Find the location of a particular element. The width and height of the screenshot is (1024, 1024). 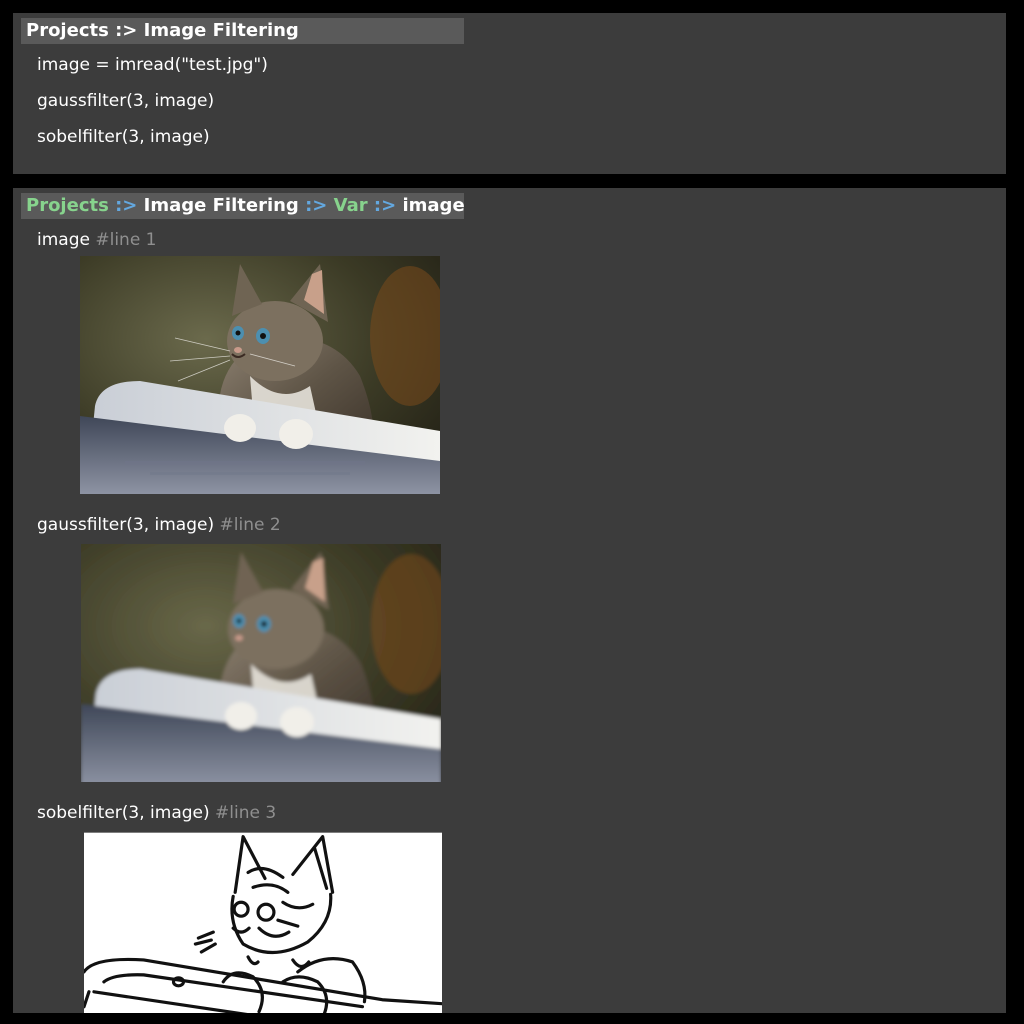

variable-entry-label: gaussfilter(3, image) #line 2 is located at coordinates (159, 525).